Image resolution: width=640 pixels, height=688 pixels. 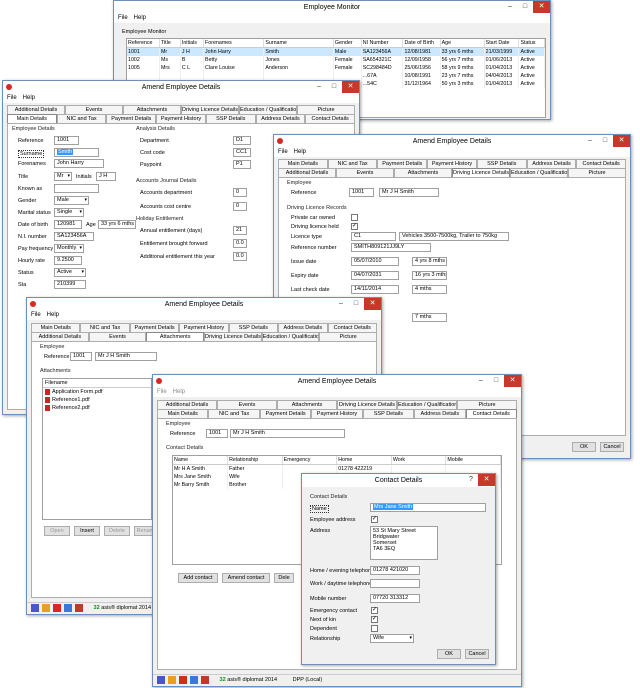 I want to click on holiday-field: 21, so click(x=240, y=230).